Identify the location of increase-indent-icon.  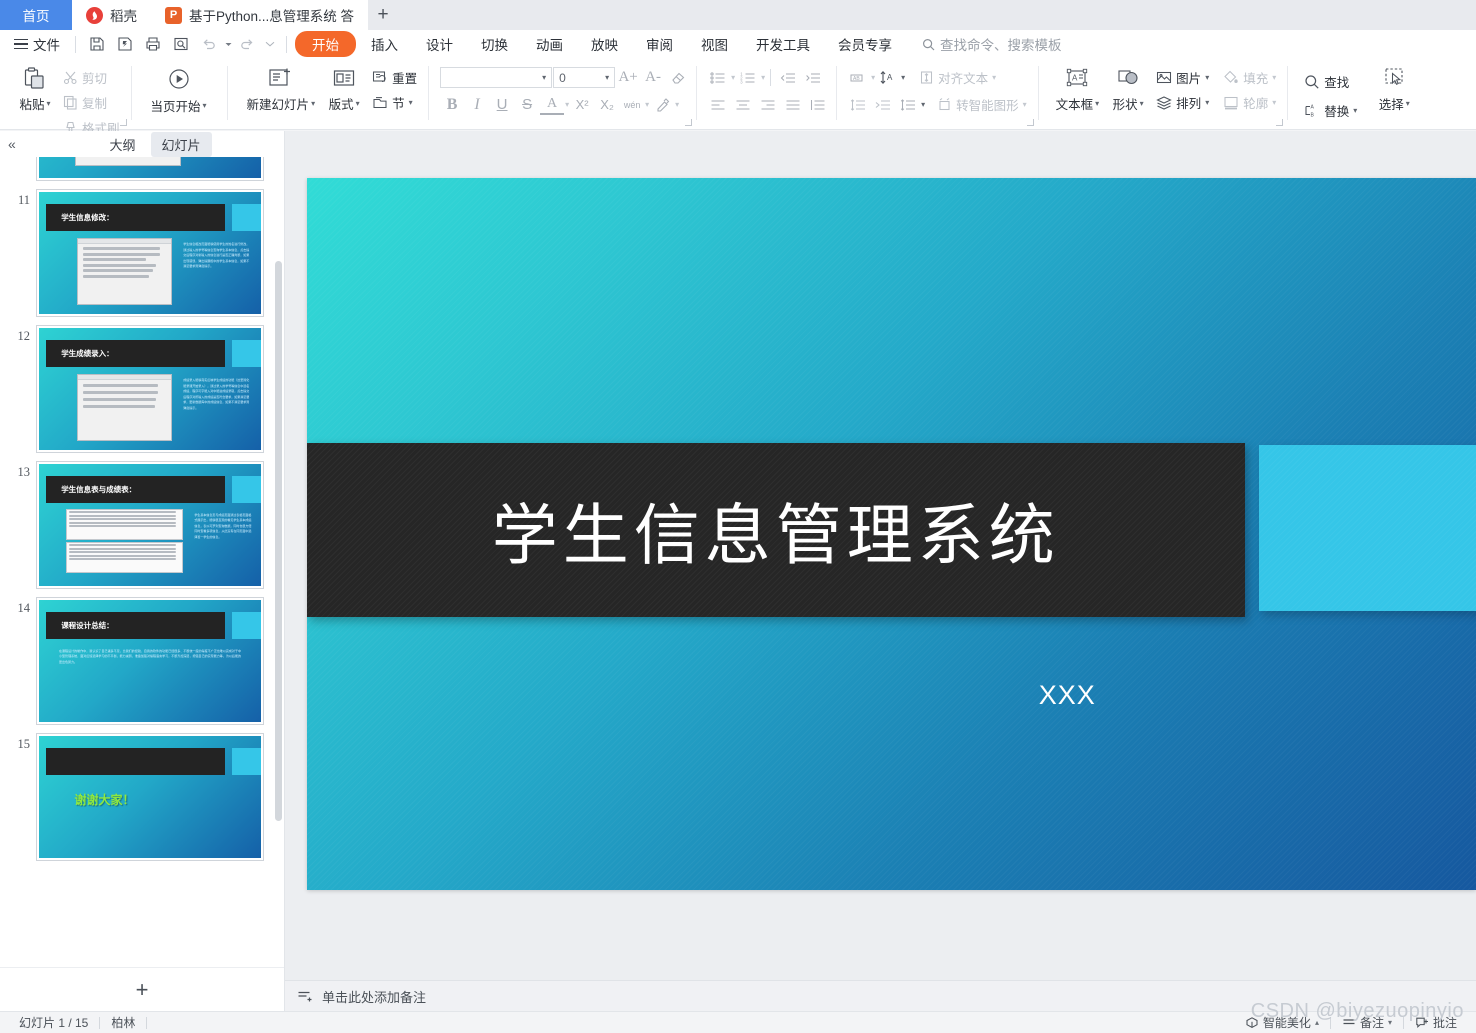
(813, 77).